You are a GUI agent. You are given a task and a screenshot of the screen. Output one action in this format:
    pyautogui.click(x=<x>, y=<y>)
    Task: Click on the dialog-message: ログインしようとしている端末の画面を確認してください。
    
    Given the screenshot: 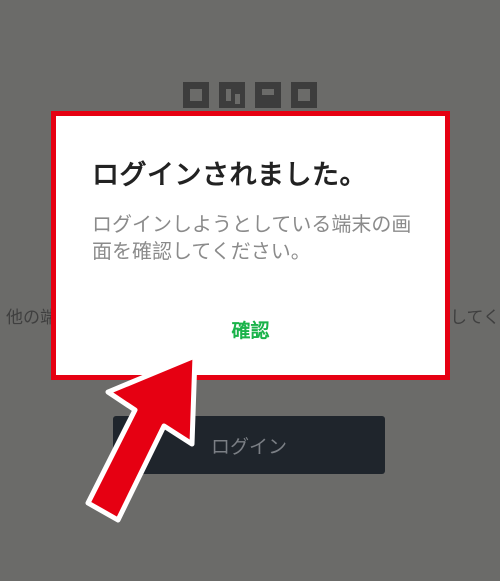 What is the action you would take?
    pyautogui.click(x=252, y=237)
    